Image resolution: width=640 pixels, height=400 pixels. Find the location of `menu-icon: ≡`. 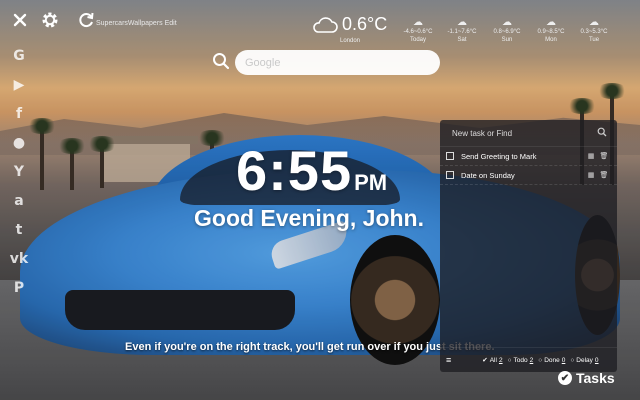

menu-icon: ≡ is located at coordinates (448, 360).